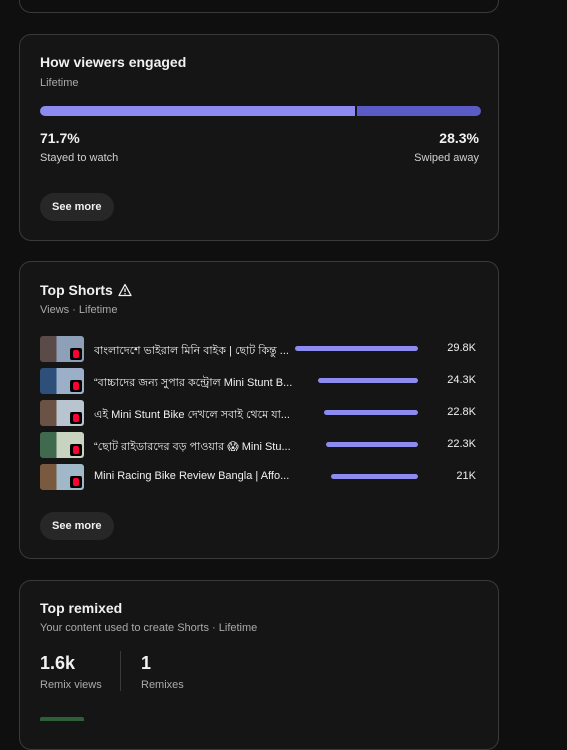 The height and width of the screenshot is (750, 567). I want to click on short-views-value: 29.8K, so click(461, 348).